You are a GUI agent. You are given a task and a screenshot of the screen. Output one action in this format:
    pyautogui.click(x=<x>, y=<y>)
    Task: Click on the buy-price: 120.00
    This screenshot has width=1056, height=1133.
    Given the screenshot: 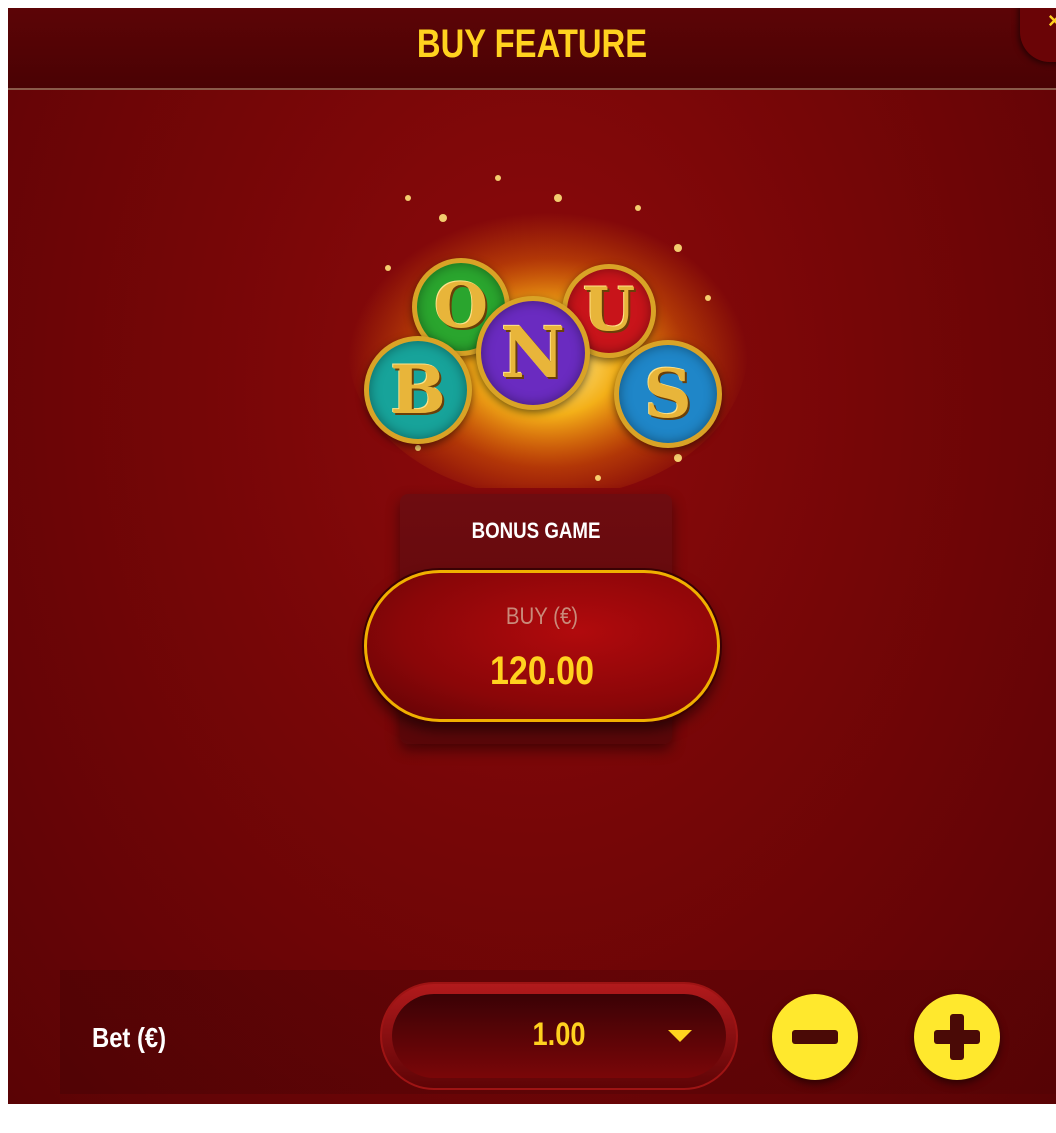 What is the action you would take?
    pyautogui.click(x=542, y=671)
    